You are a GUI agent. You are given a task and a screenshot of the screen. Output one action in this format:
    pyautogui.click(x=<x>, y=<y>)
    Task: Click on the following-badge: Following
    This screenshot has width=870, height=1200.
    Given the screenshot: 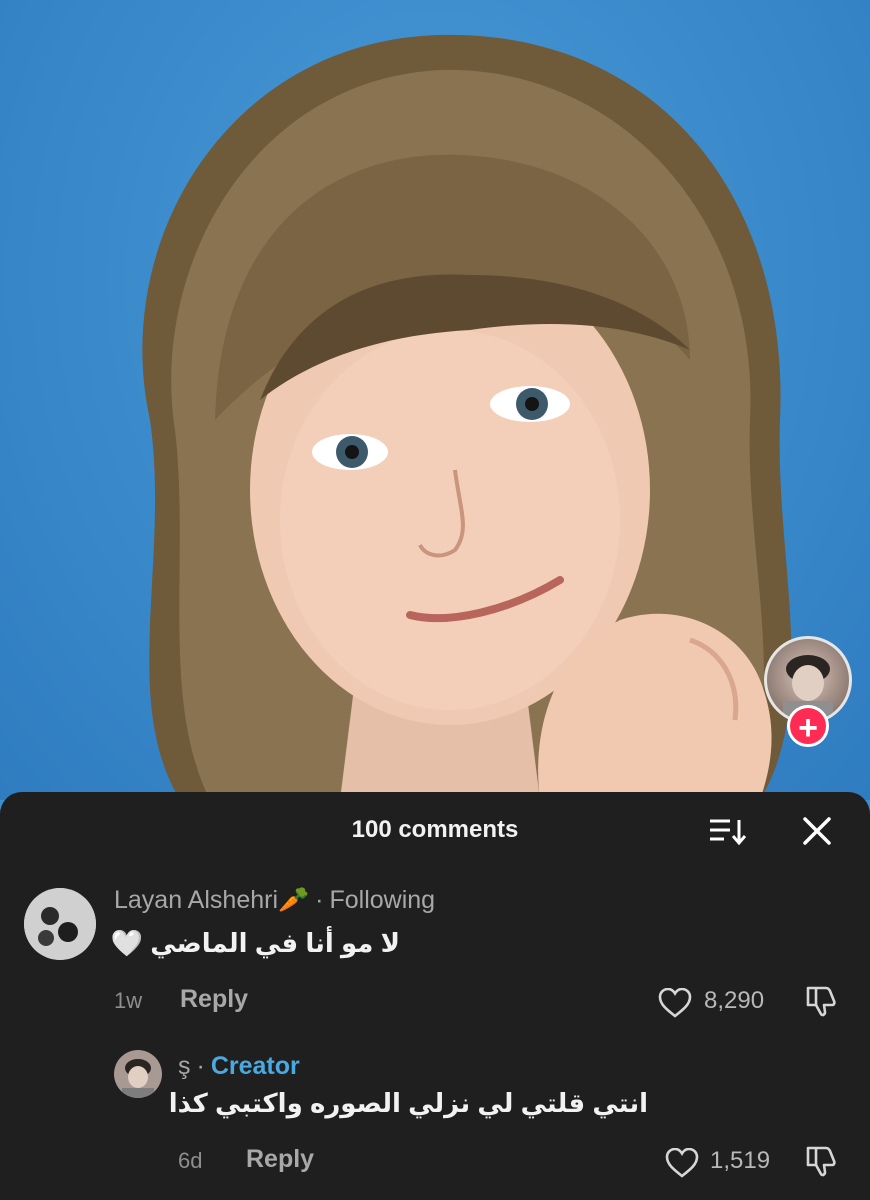 What is the action you would take?
    pyautogui.click(x=382, y=900)
    